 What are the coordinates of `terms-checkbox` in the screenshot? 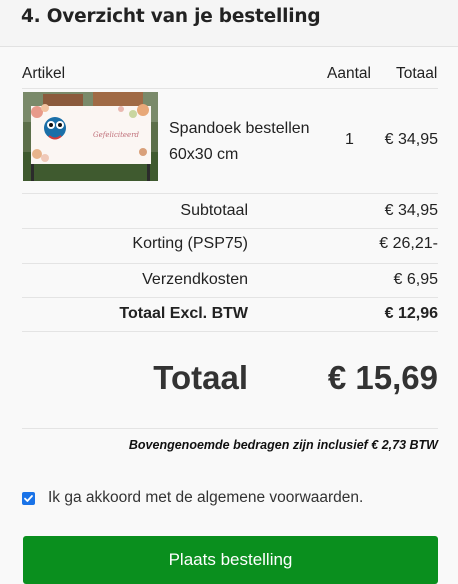 It's located at (28, 498).